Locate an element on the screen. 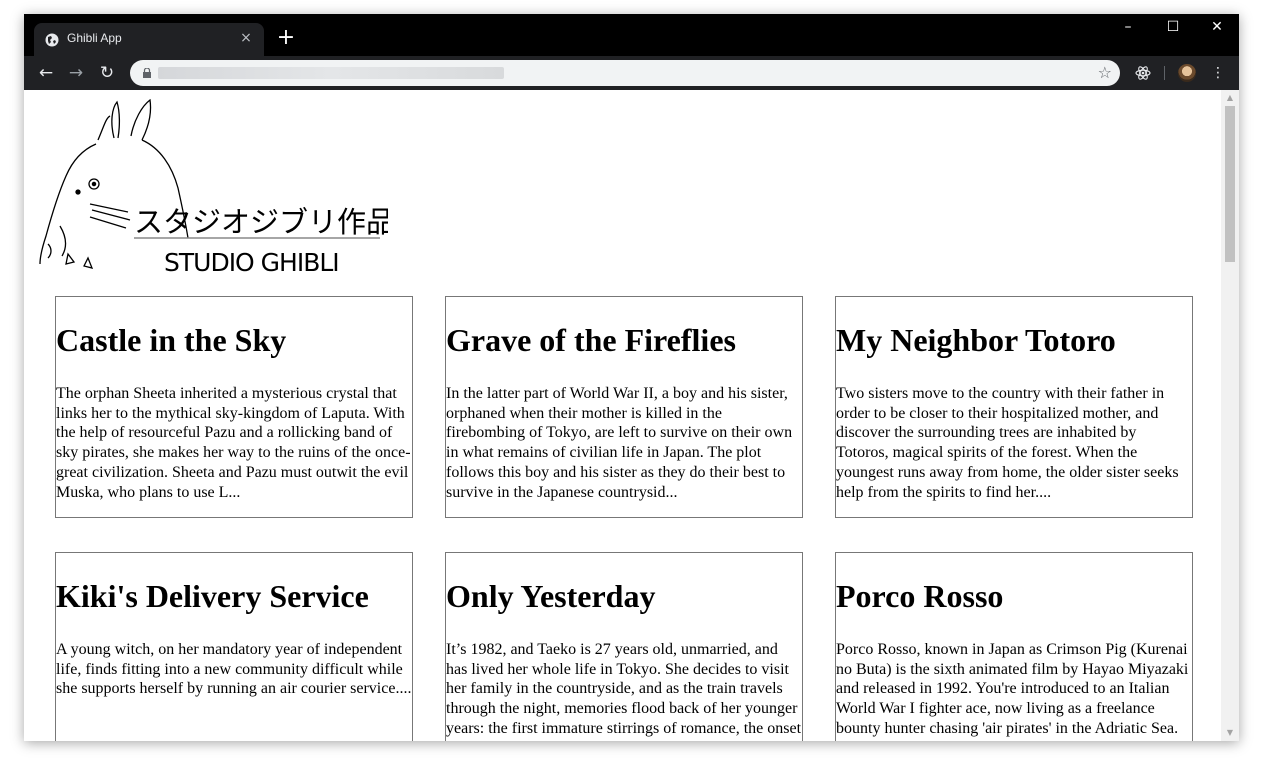 Image resolution: width=1262 pixels, height=764 pixels. totoro-drawing-icon is located at coordinates (114, 183).